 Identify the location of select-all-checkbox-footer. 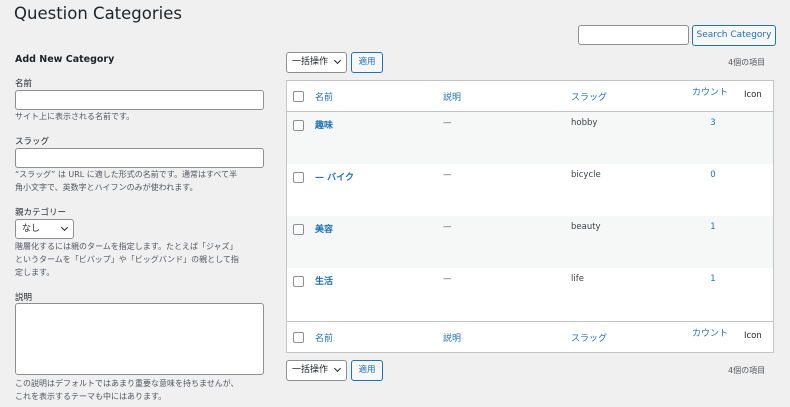
(298, 337).